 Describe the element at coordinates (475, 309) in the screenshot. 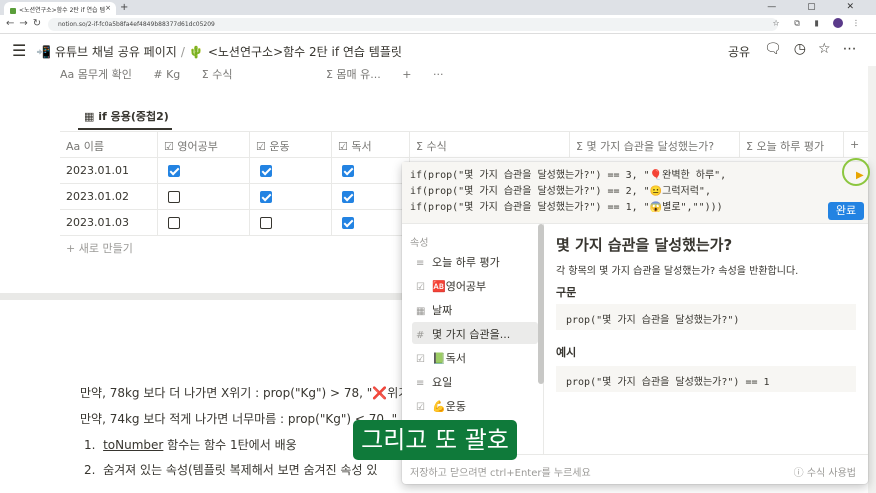

I see `property-item: ▦ 날짜` at that location.